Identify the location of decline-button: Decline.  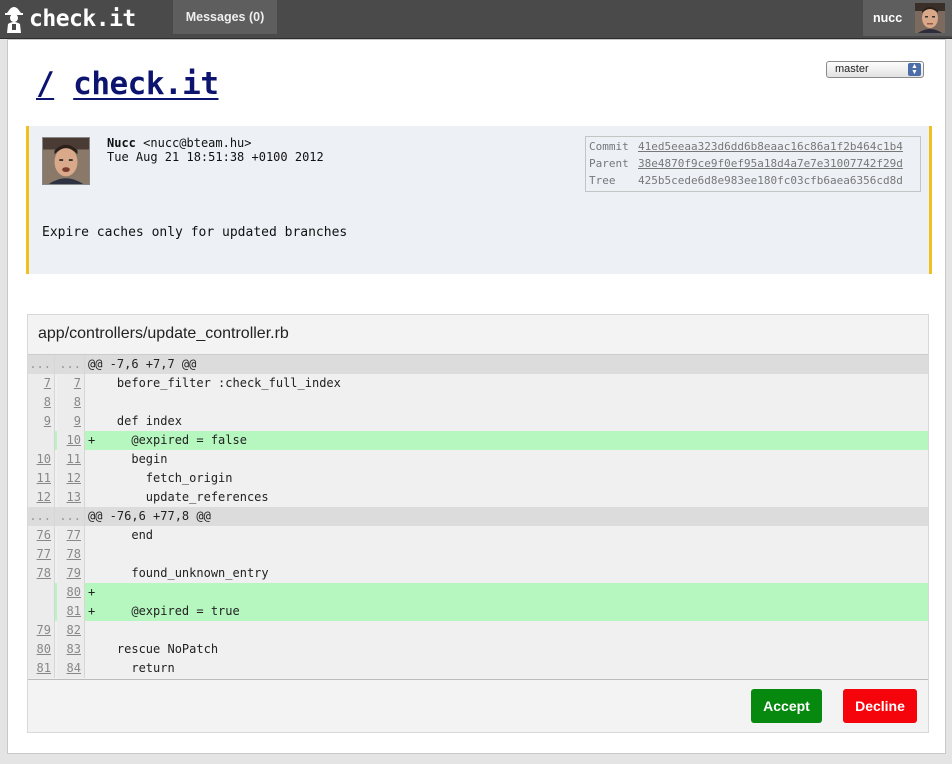
(880, 706).